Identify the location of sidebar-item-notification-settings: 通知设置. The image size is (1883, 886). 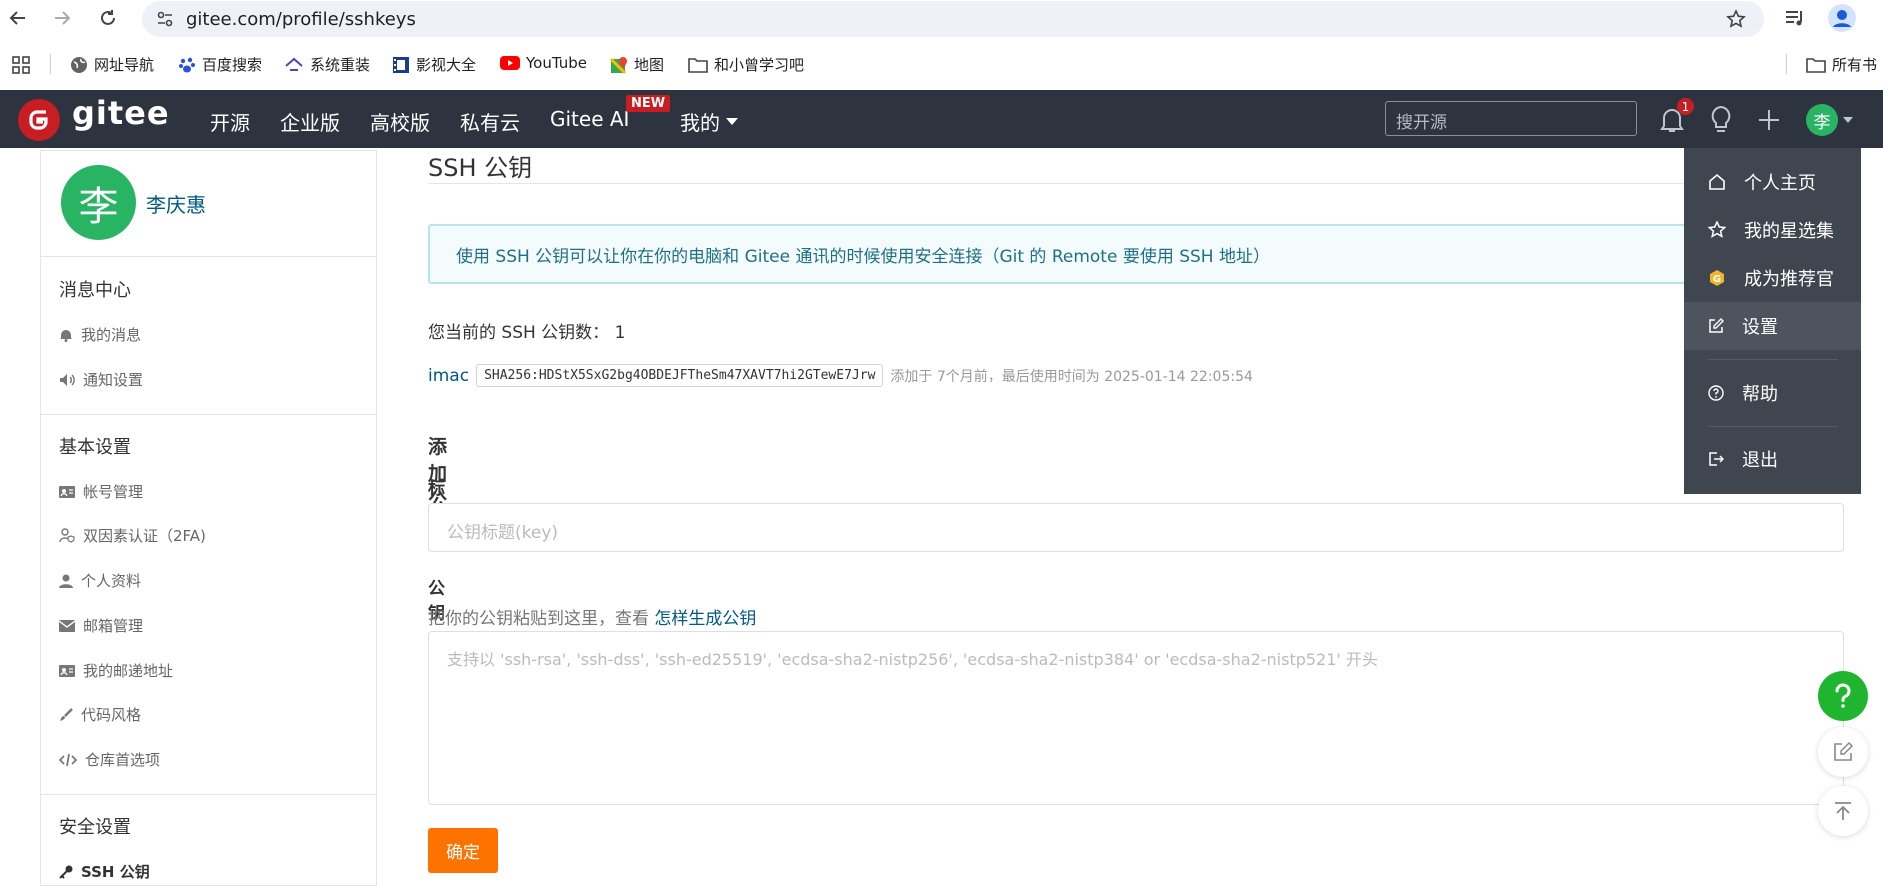
(101, 379).